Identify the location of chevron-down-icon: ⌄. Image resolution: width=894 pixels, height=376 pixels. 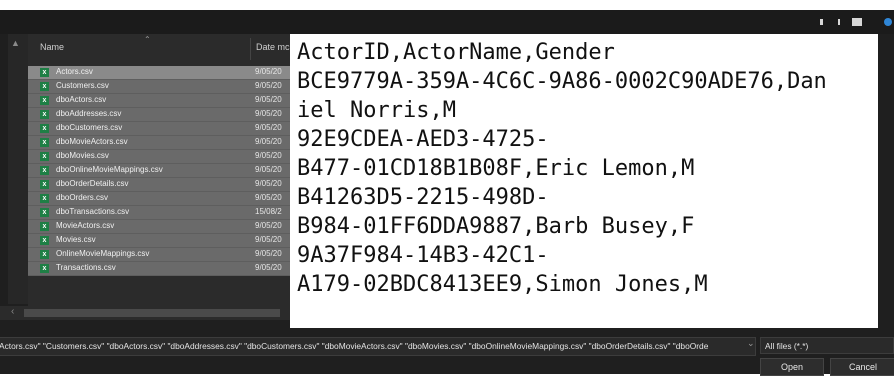
(751, 343).